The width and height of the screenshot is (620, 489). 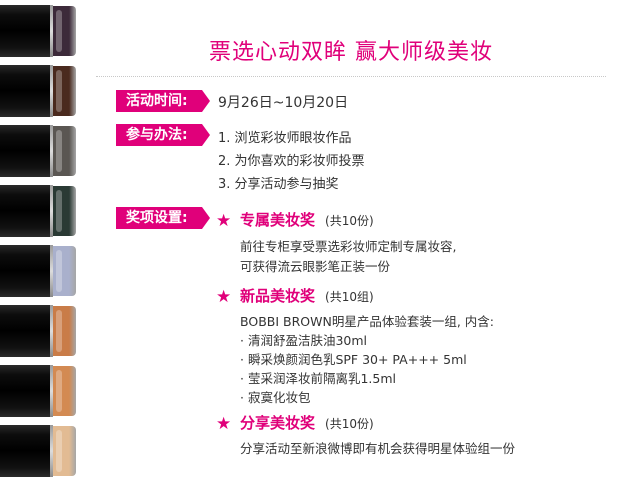 What do you see at coordinates (349, 297) in the screenshot?
I see `prize-count: (共10组)` at bounding box center [349, 297].